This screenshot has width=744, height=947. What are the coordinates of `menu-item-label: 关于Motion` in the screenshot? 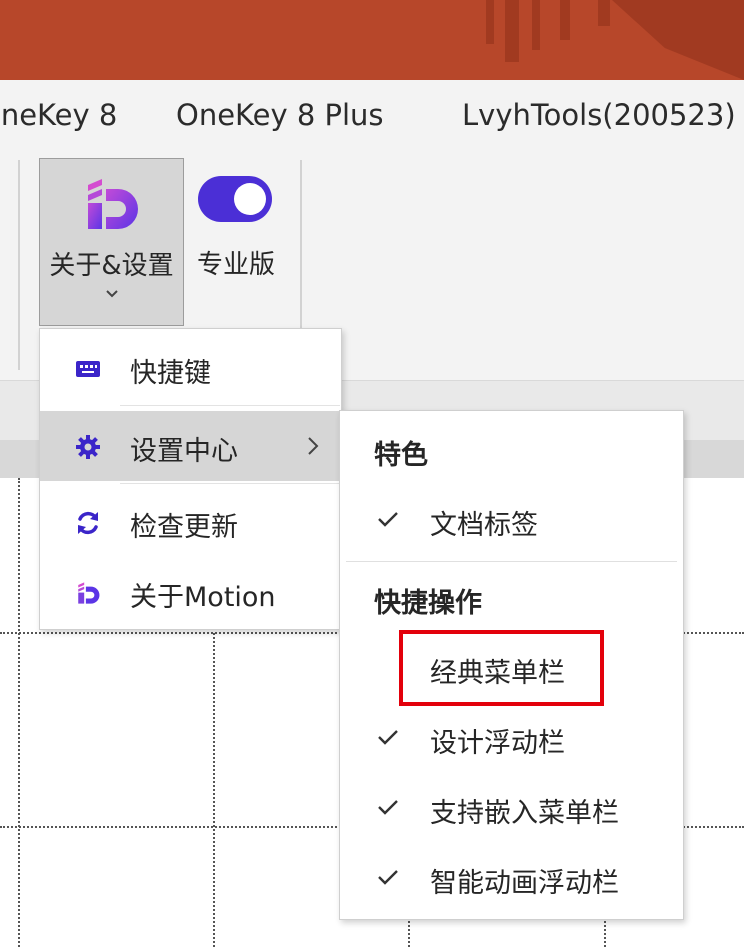 It's located at (203, 597).